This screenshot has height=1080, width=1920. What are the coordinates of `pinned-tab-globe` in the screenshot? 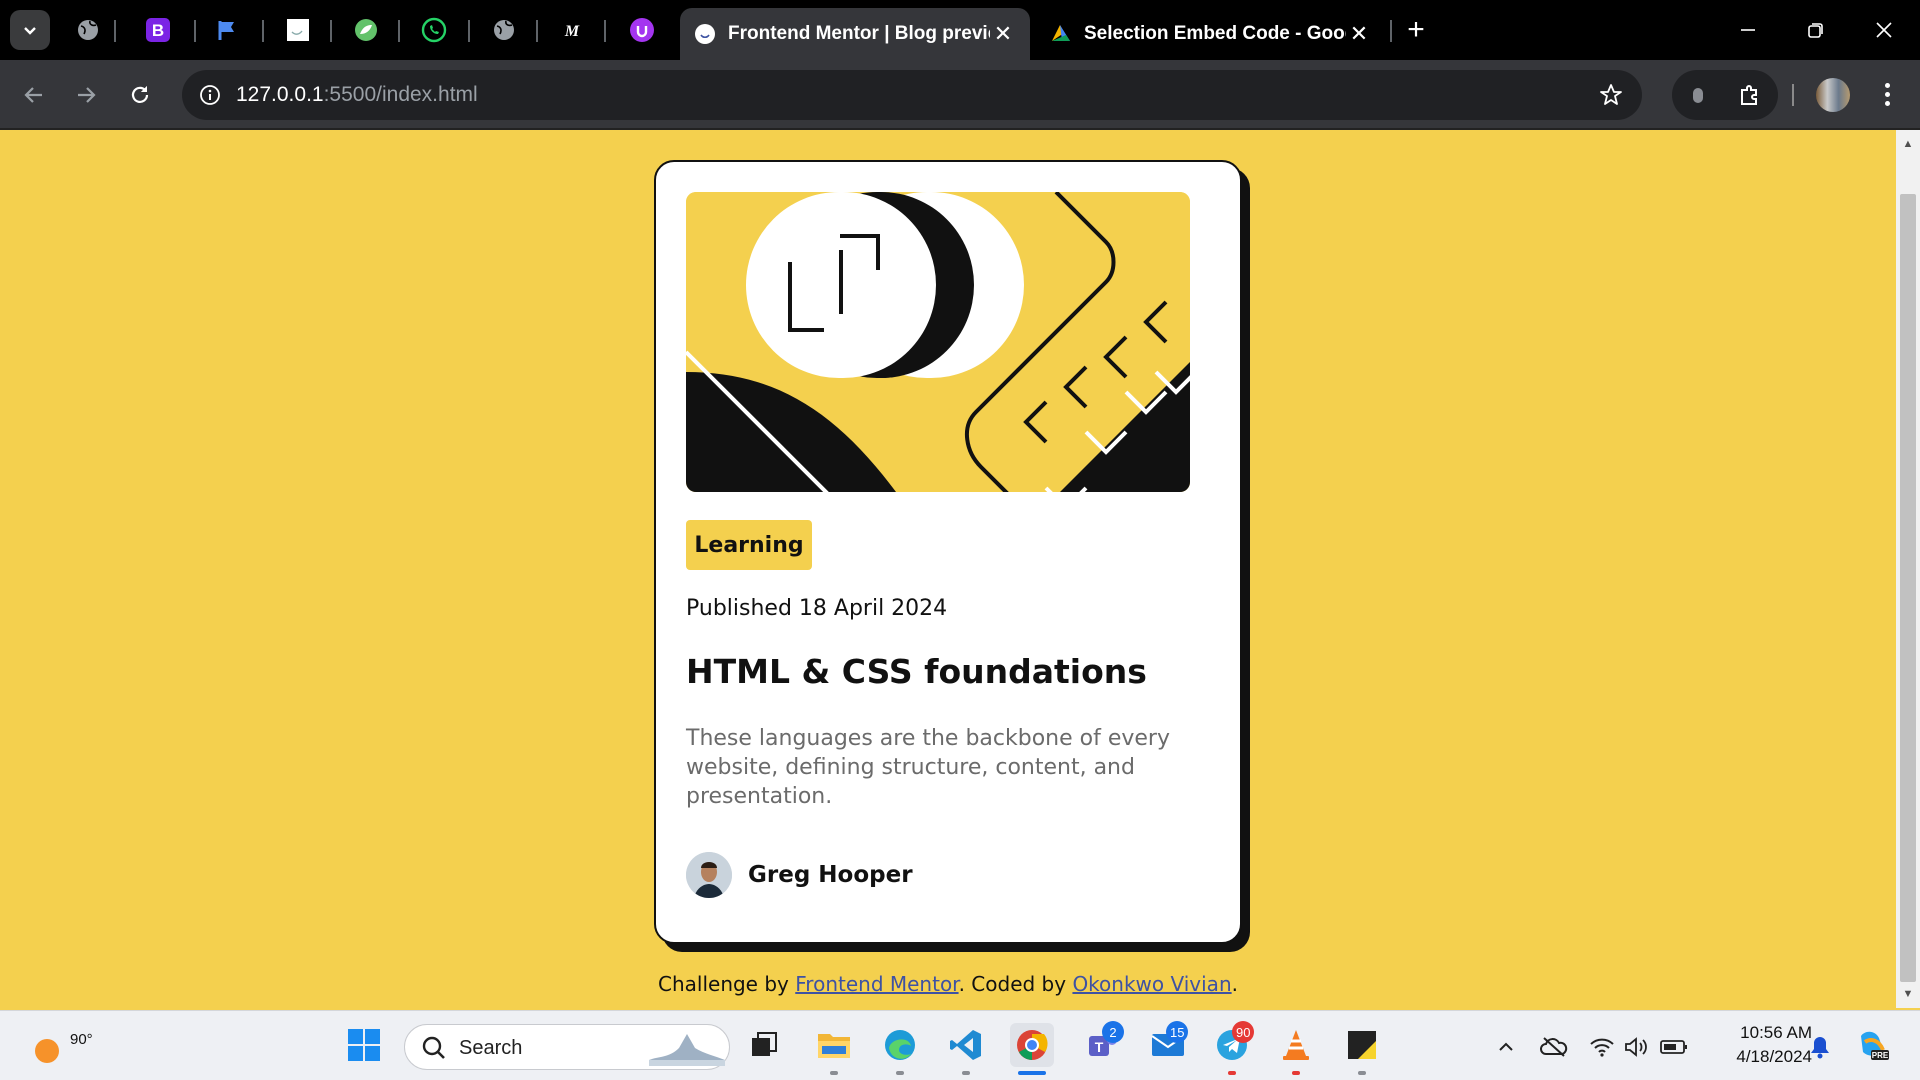 It's located at (88, 30).